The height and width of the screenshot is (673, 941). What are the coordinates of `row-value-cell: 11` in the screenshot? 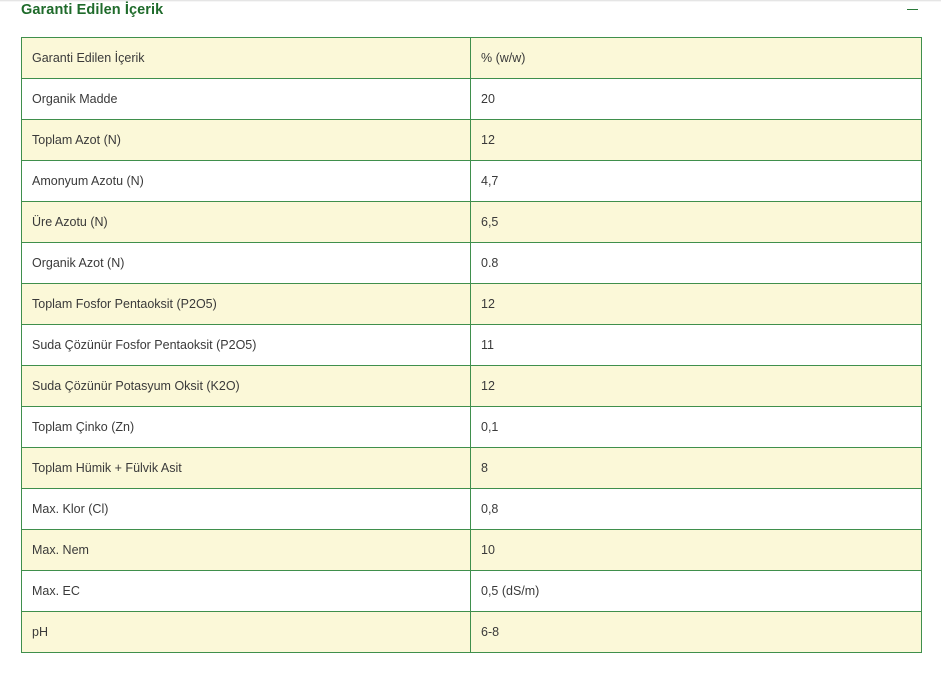 It's located at (696, 345).